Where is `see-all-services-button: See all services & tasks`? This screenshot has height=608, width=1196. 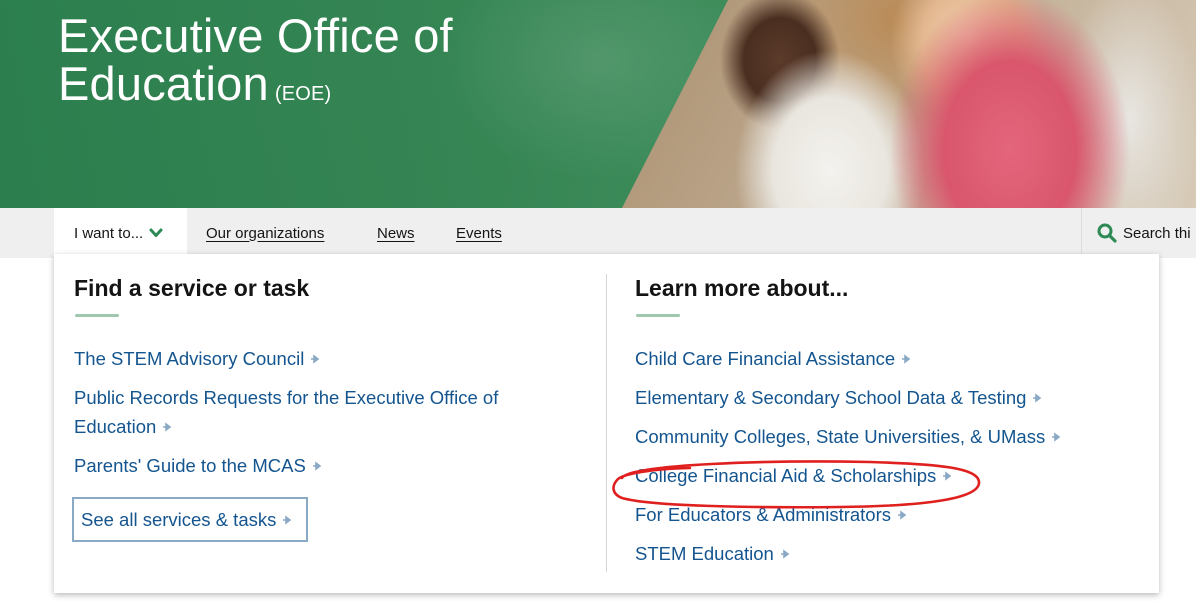 see-all-services-button: See all services & tasks is located at coordinates (190, 519).